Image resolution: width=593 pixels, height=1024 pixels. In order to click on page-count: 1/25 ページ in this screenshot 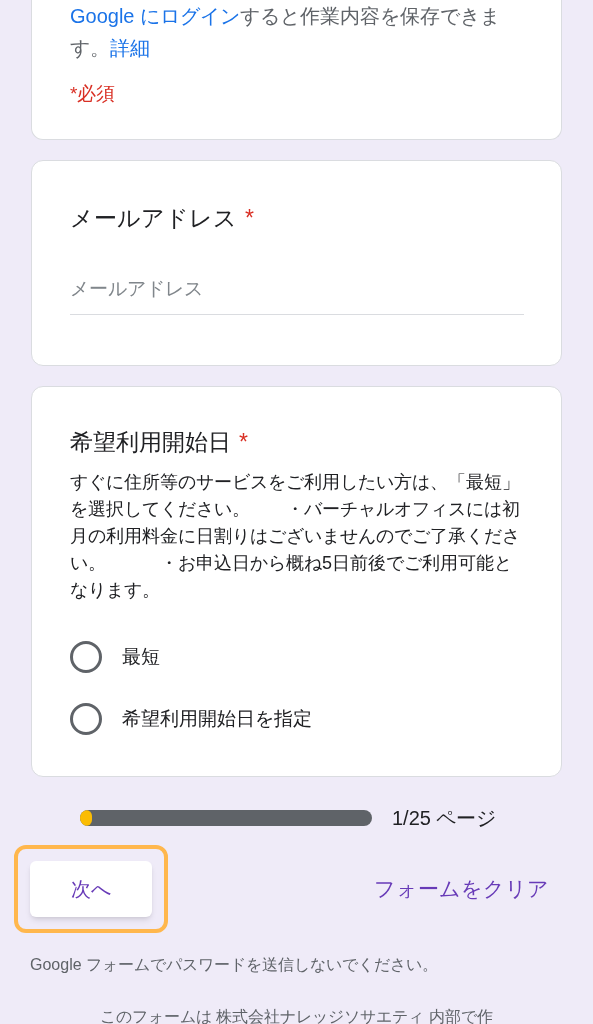, I will do `click(444, 818)`.